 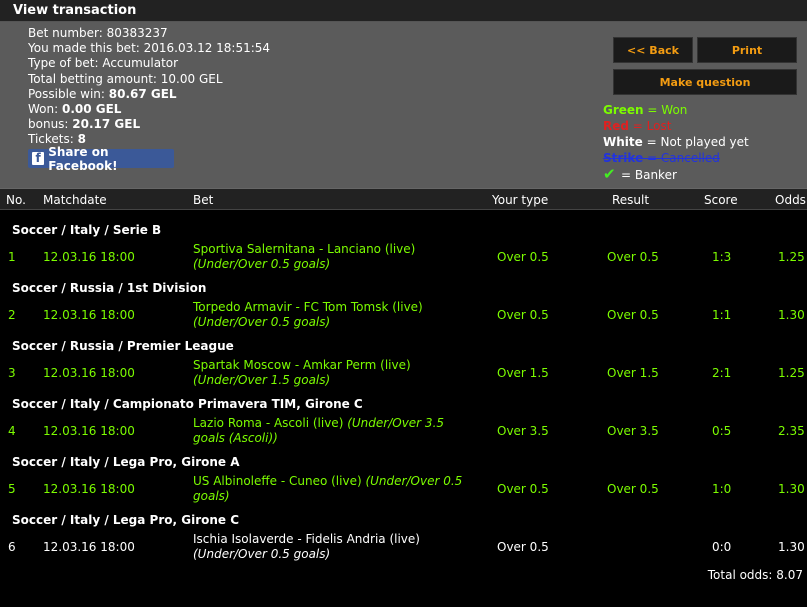 What do you see at coordinates (523, 373) in the screenshot?
I see `row-your-type: Over 1.5` at bounding box center [523, 373].